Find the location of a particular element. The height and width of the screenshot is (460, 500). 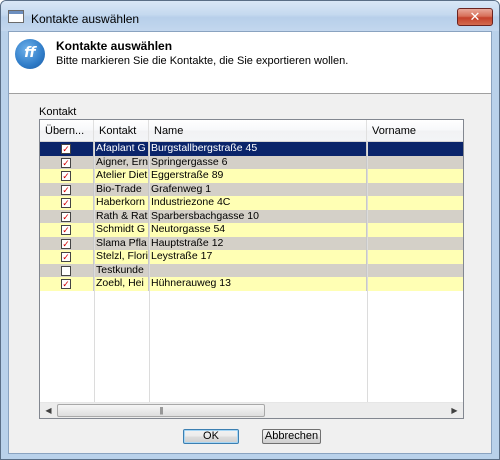

table-row: ✓ Bio-Trade Grafenweg 1 is located at coordinates (251, 189).